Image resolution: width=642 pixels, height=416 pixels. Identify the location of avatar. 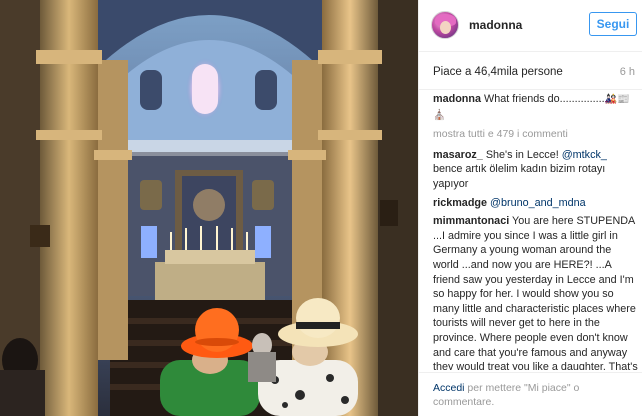
(445, 25).